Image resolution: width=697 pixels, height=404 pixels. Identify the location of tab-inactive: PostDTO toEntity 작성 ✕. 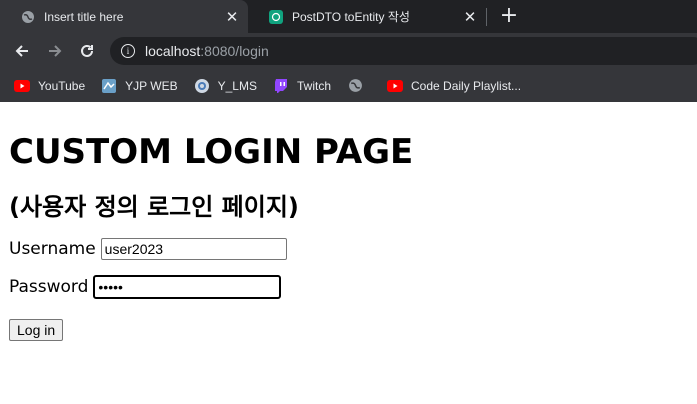
(367, 16).